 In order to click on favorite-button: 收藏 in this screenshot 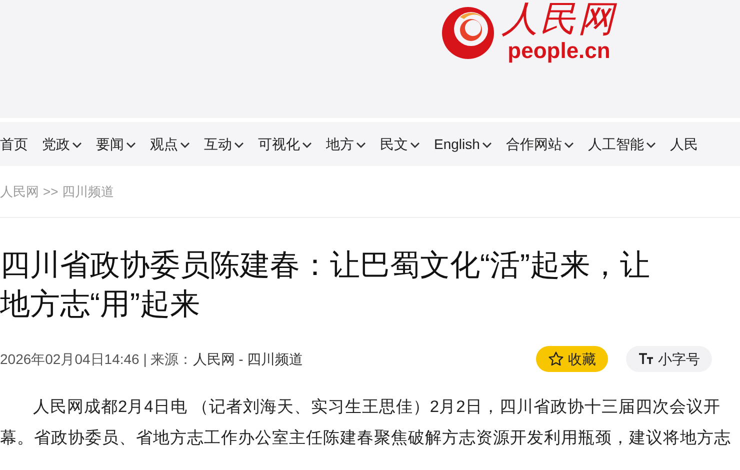, I will do `click(572, 359)`.